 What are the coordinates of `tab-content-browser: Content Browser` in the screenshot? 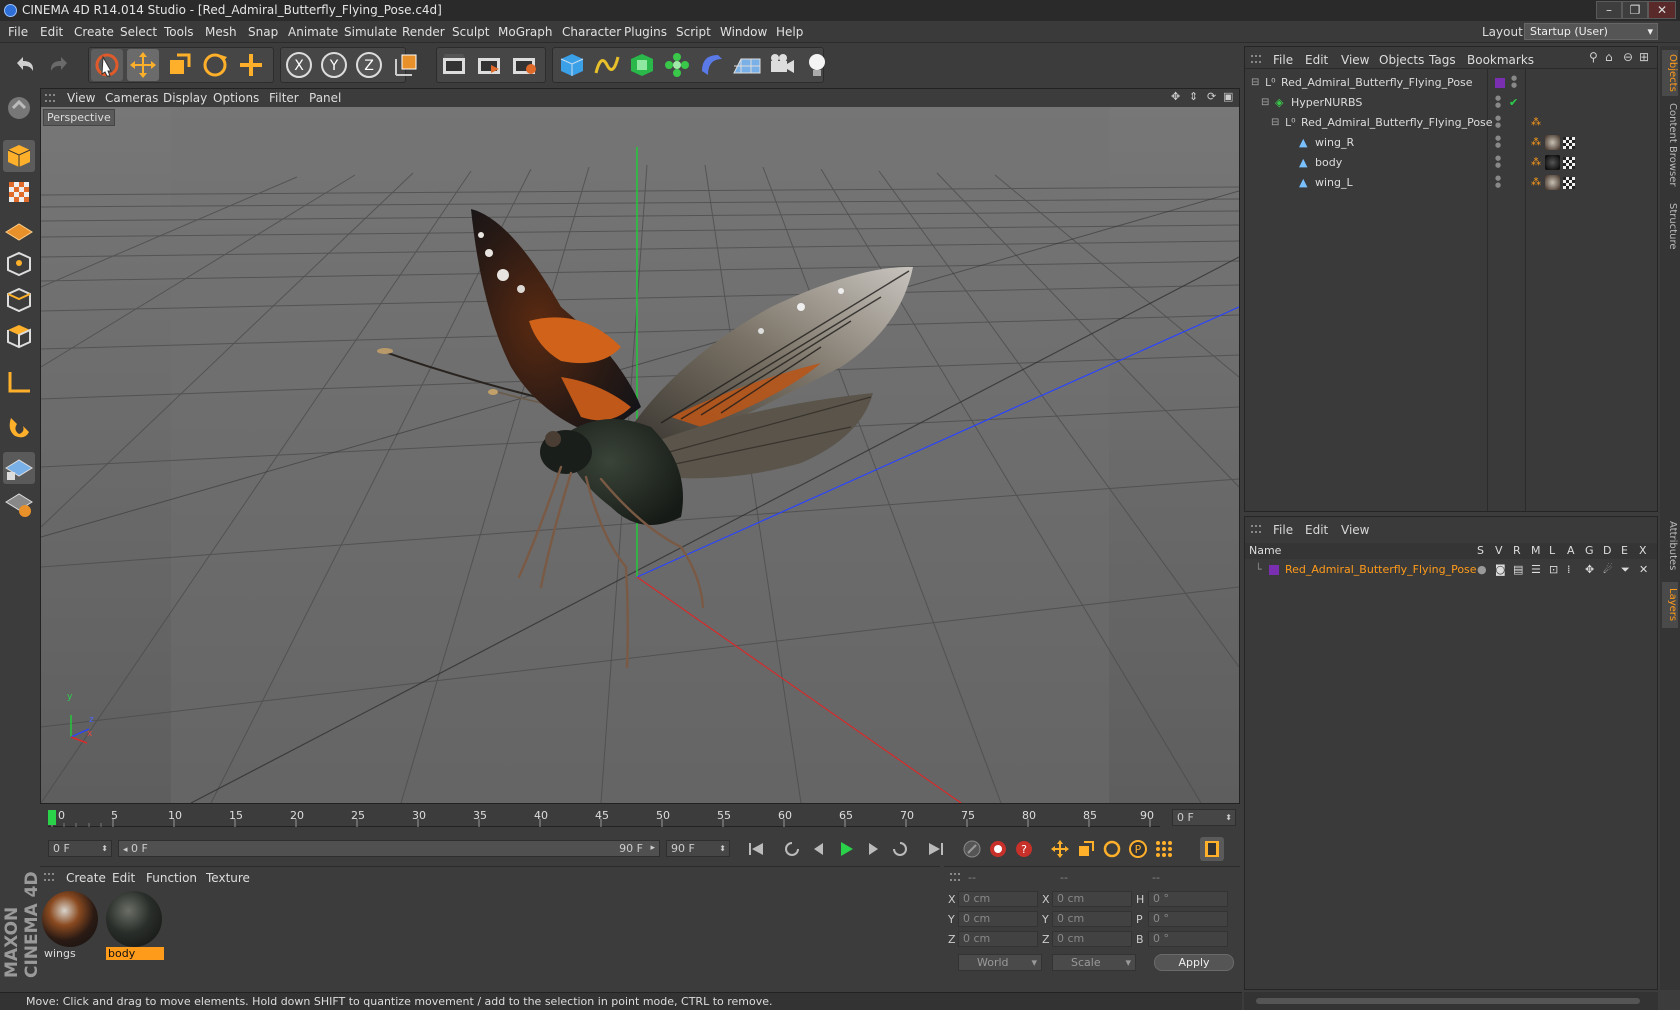 It's located at (1670, 145).